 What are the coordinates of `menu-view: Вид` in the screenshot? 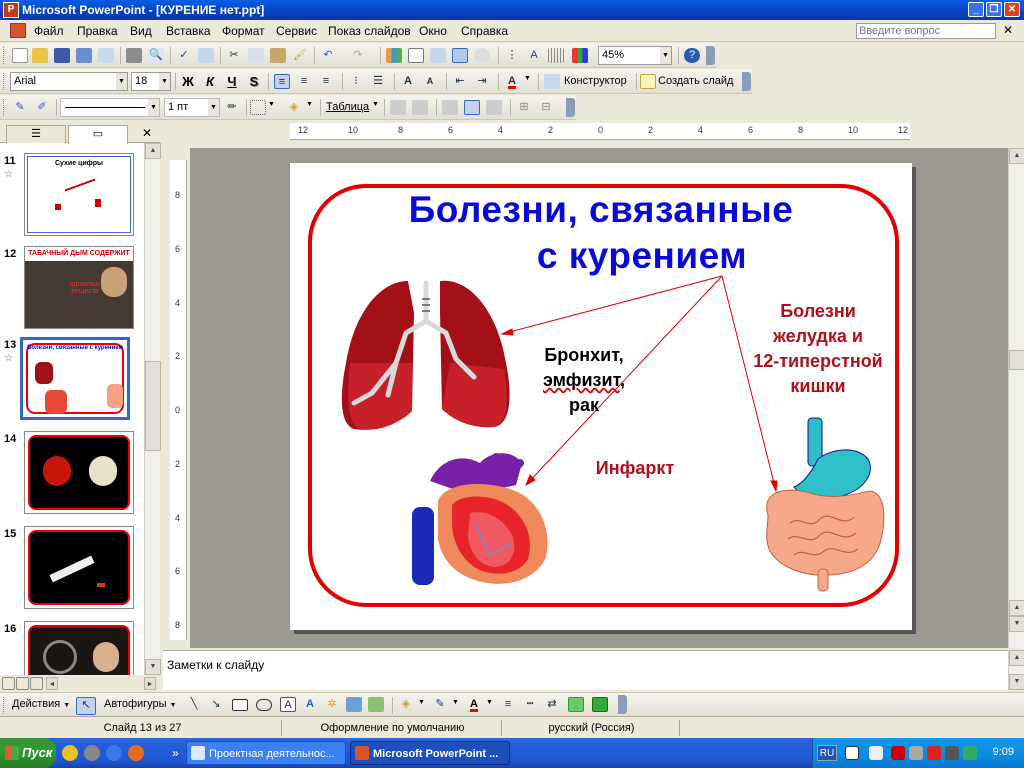 It's located at (141, 31).